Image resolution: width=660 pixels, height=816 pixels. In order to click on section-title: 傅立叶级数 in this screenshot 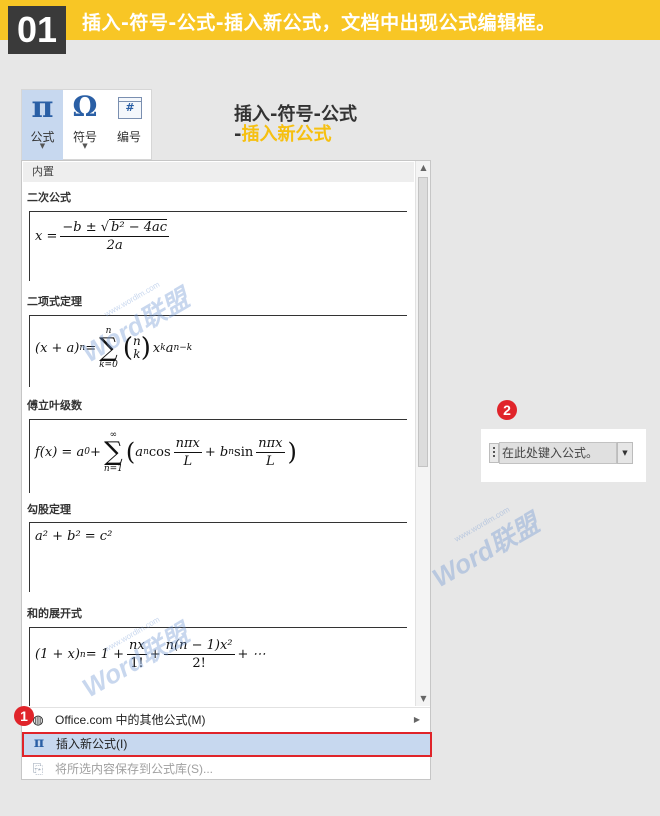, I will do `click(54, 405)`.